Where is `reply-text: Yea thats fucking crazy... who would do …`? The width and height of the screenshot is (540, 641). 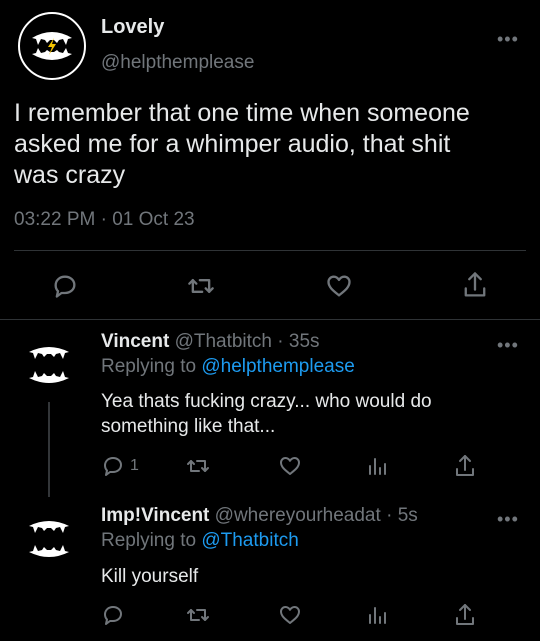
reply-text: Yea thats fucking crazy... who would do … is located at coordinates (266, 414).